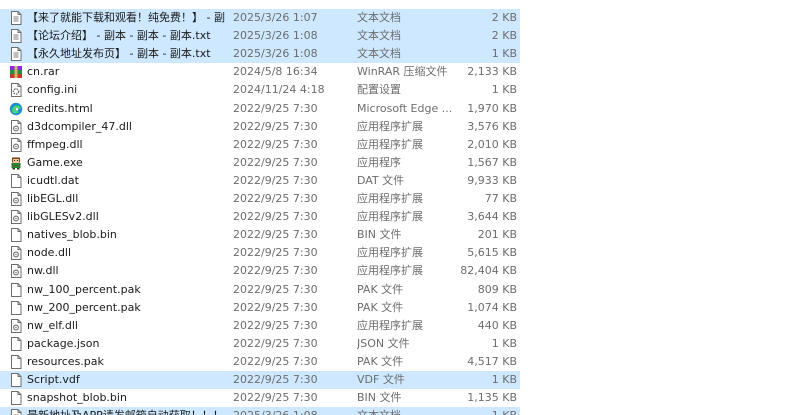 The image size is (800, 415). Describe the element at coordinates (63, 343) in the screenshot. I see `file-name: package.json` at that location.